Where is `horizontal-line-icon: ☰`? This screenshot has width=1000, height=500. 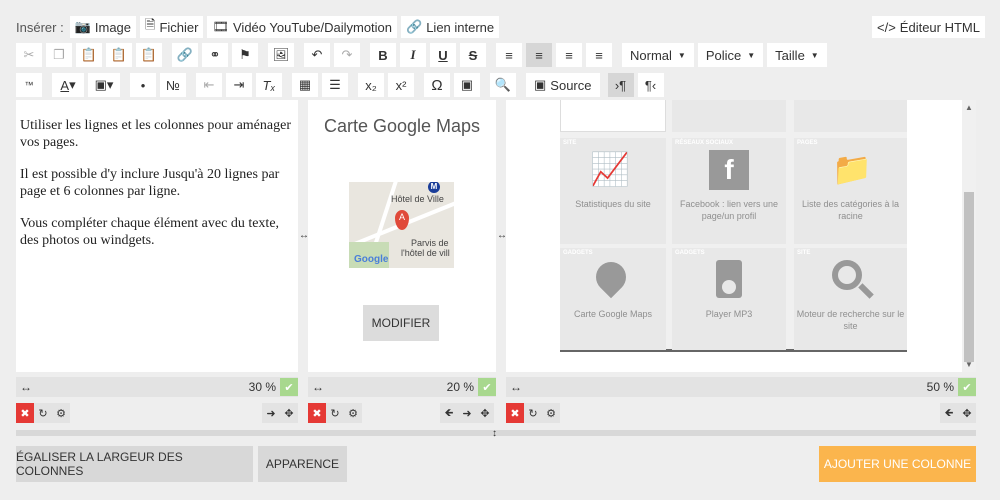 horizontal-line-icon: ☰ is located at coordinates (335, 85).